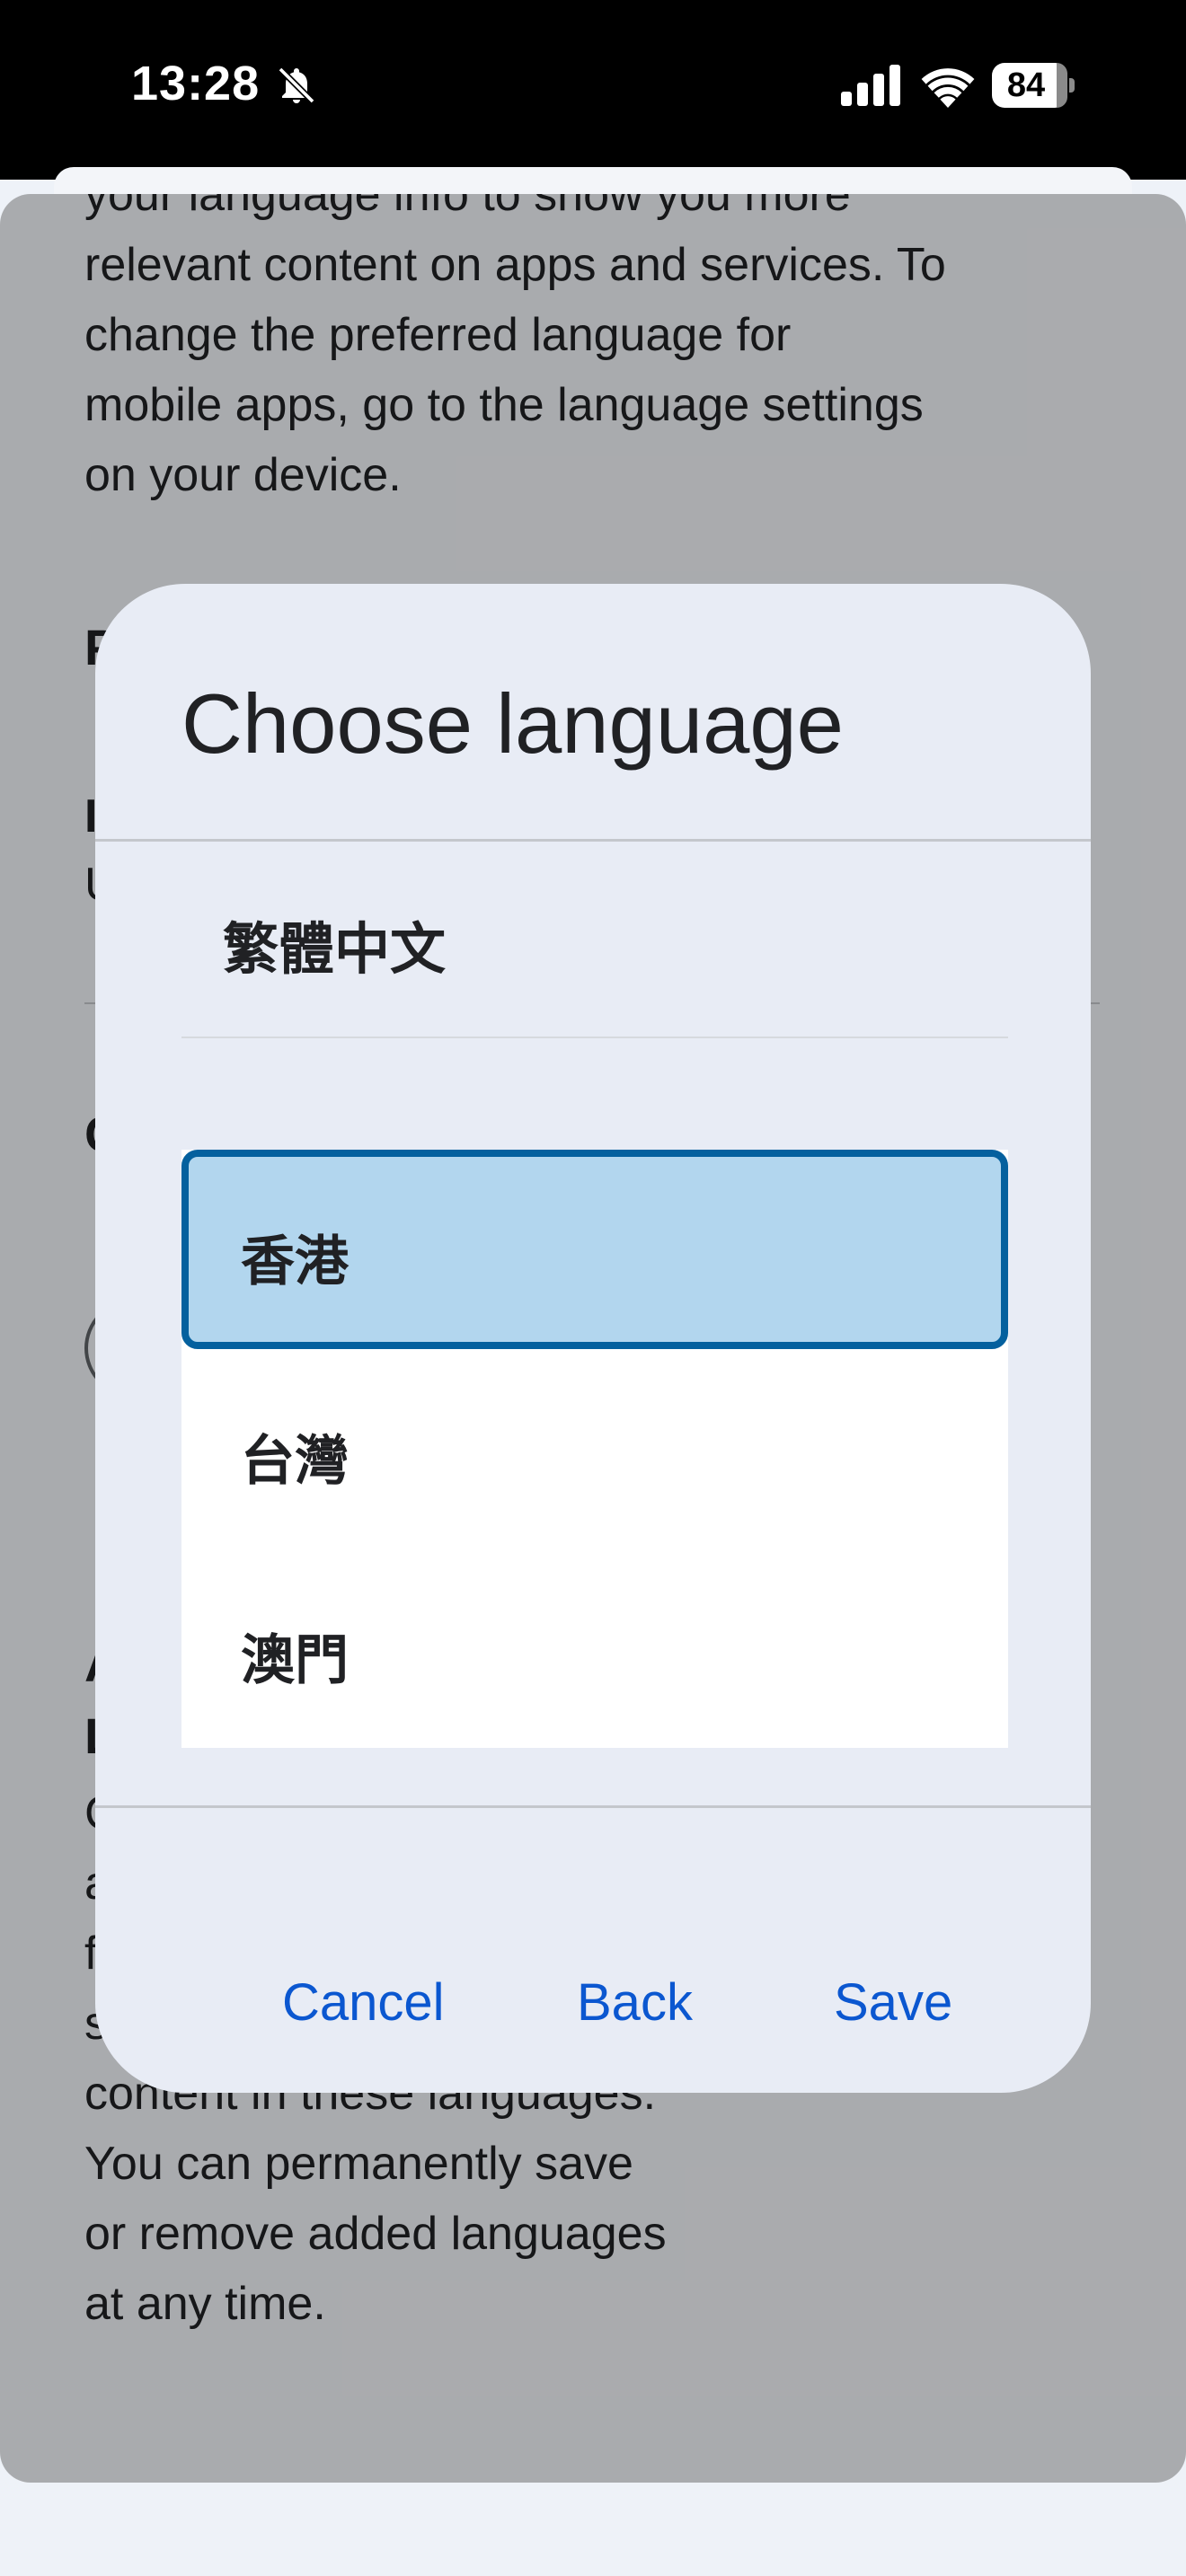 Image resolution: width=1186 pixels, height=2576 pixels. What do you see at coordinates (295, 1461) in the screenshot?
I see `region-option-label: 台灣` at bounding box center [295, 1461].